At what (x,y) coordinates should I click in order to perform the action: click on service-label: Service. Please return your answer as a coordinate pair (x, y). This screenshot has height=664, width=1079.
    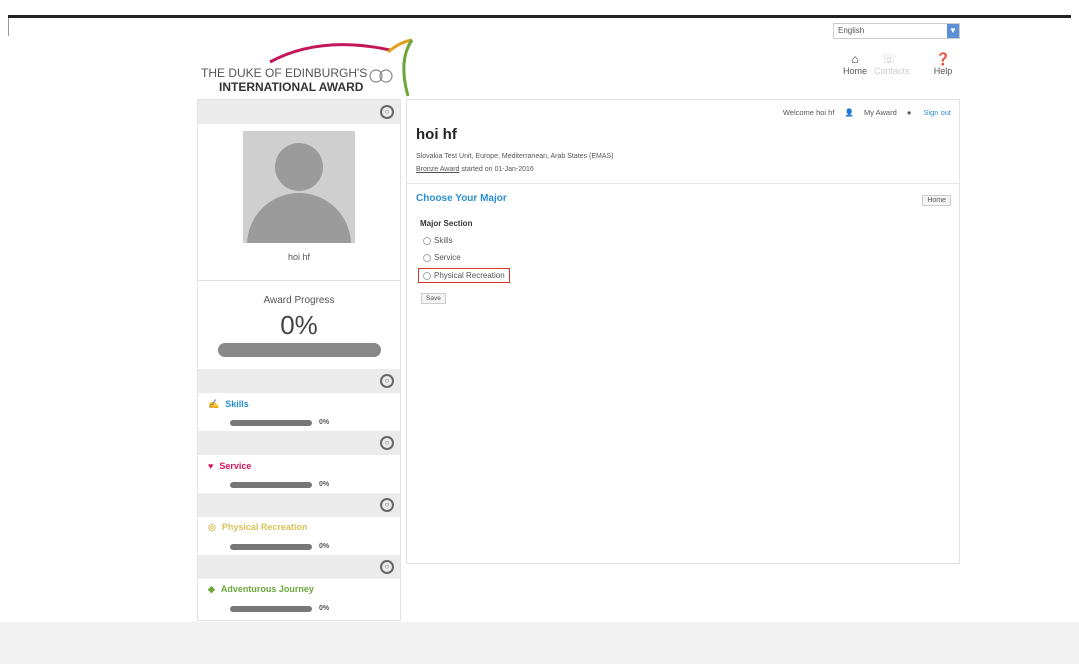
    Looking at the image, I should click on (235, 466).